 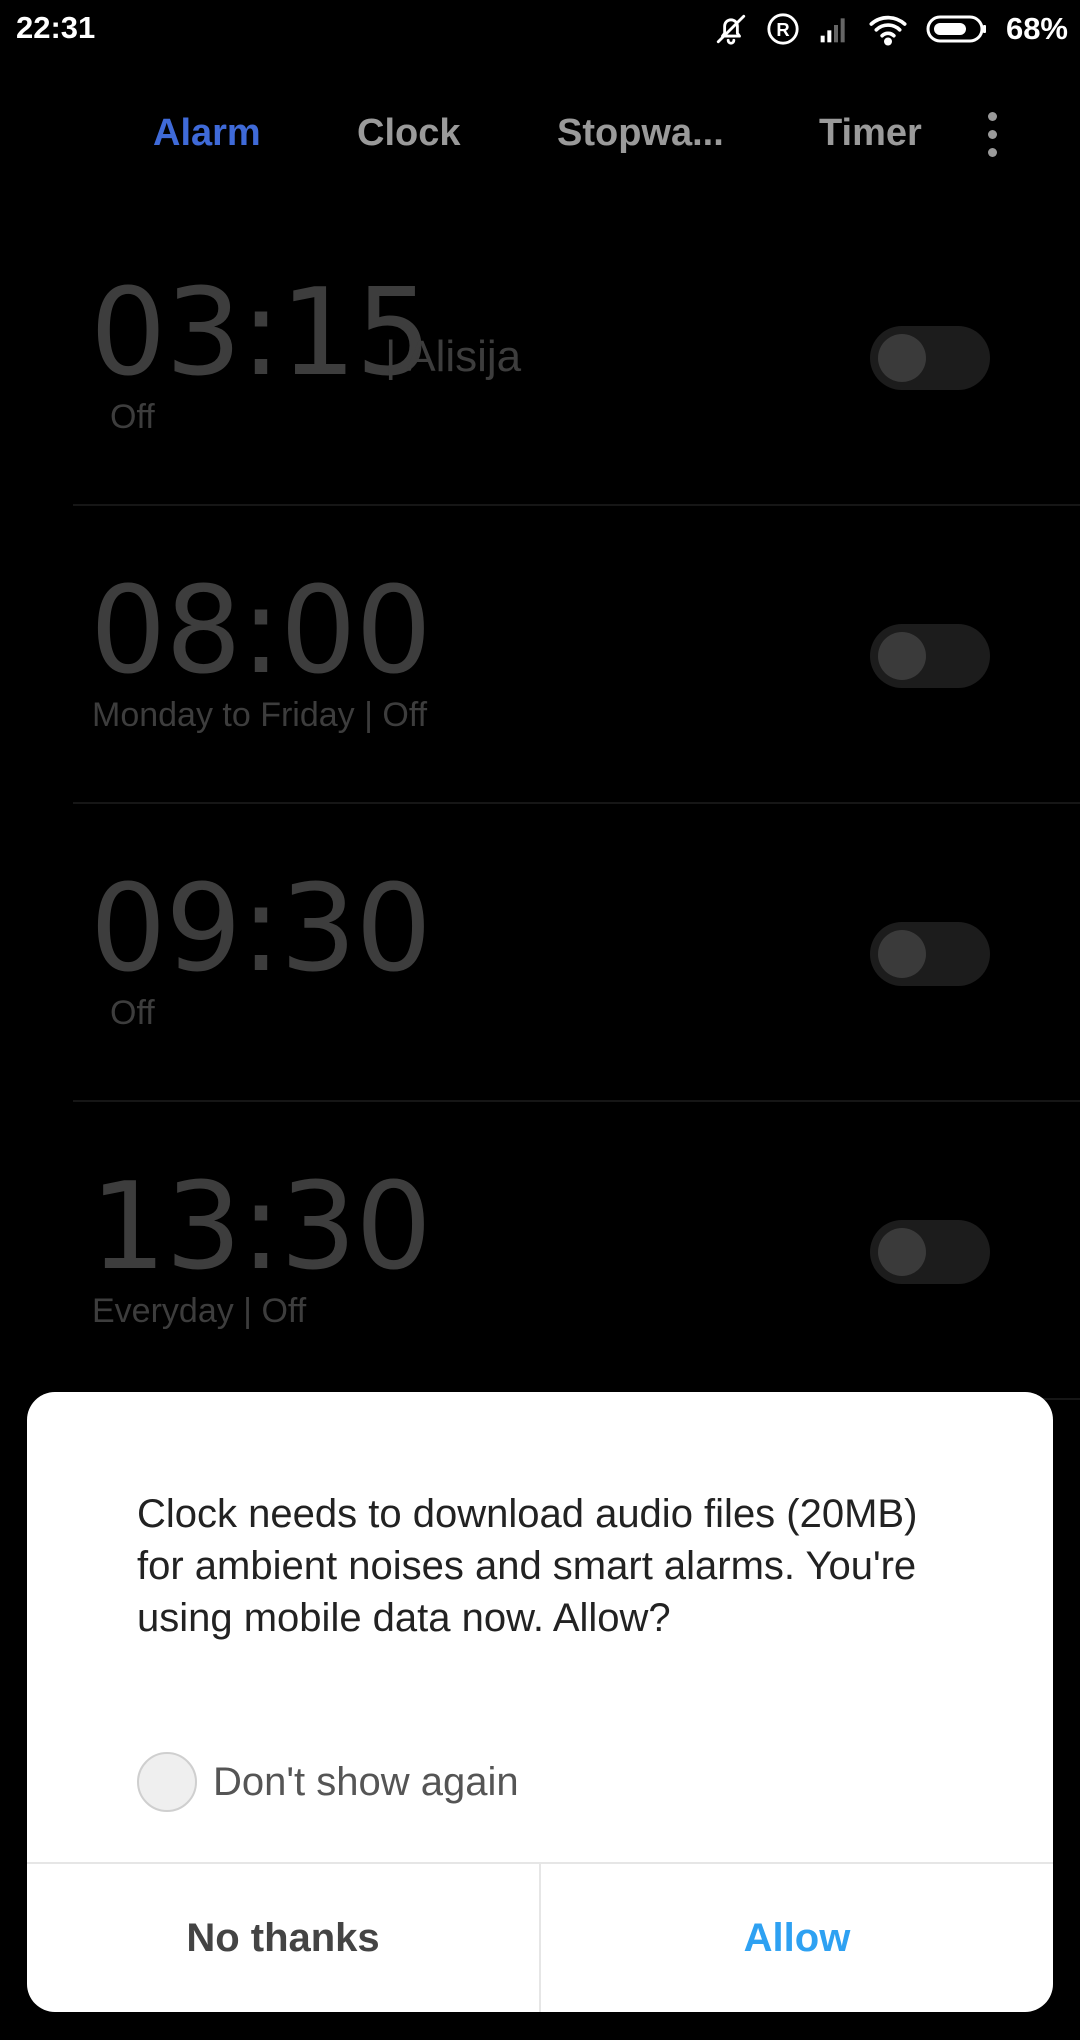 I want to click on tab-timer: Timer, so click(x=870, y=133).